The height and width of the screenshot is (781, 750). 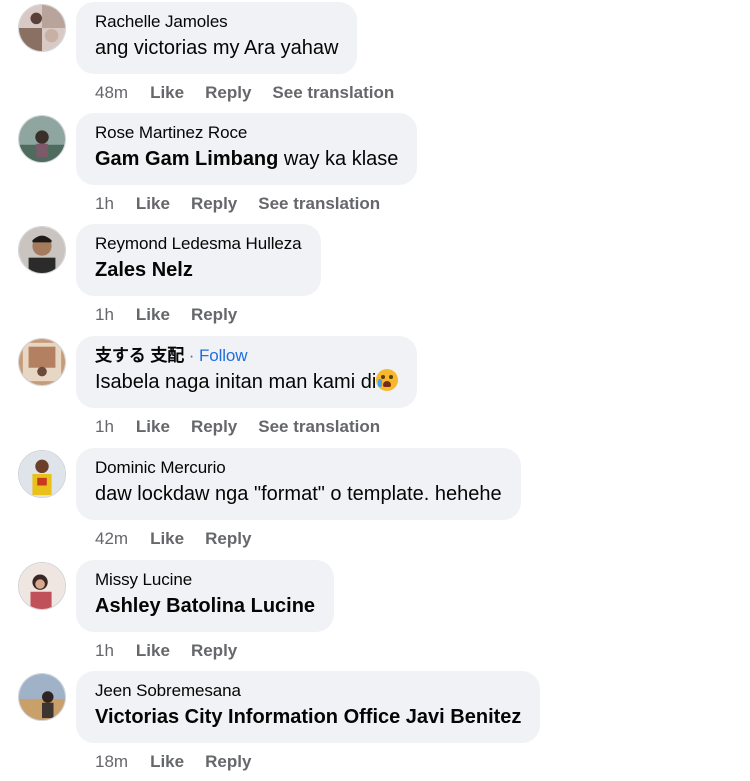 What do you see at coordinates (387, 380) in the screenshot?
I see `crying-face-emoji-icon` at bounding box center [387, 380].